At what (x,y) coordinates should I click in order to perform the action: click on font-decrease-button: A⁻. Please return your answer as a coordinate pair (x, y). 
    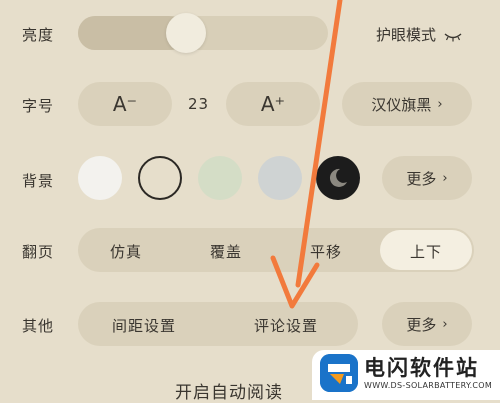
    Looking at the image, I should click on (125, 104).